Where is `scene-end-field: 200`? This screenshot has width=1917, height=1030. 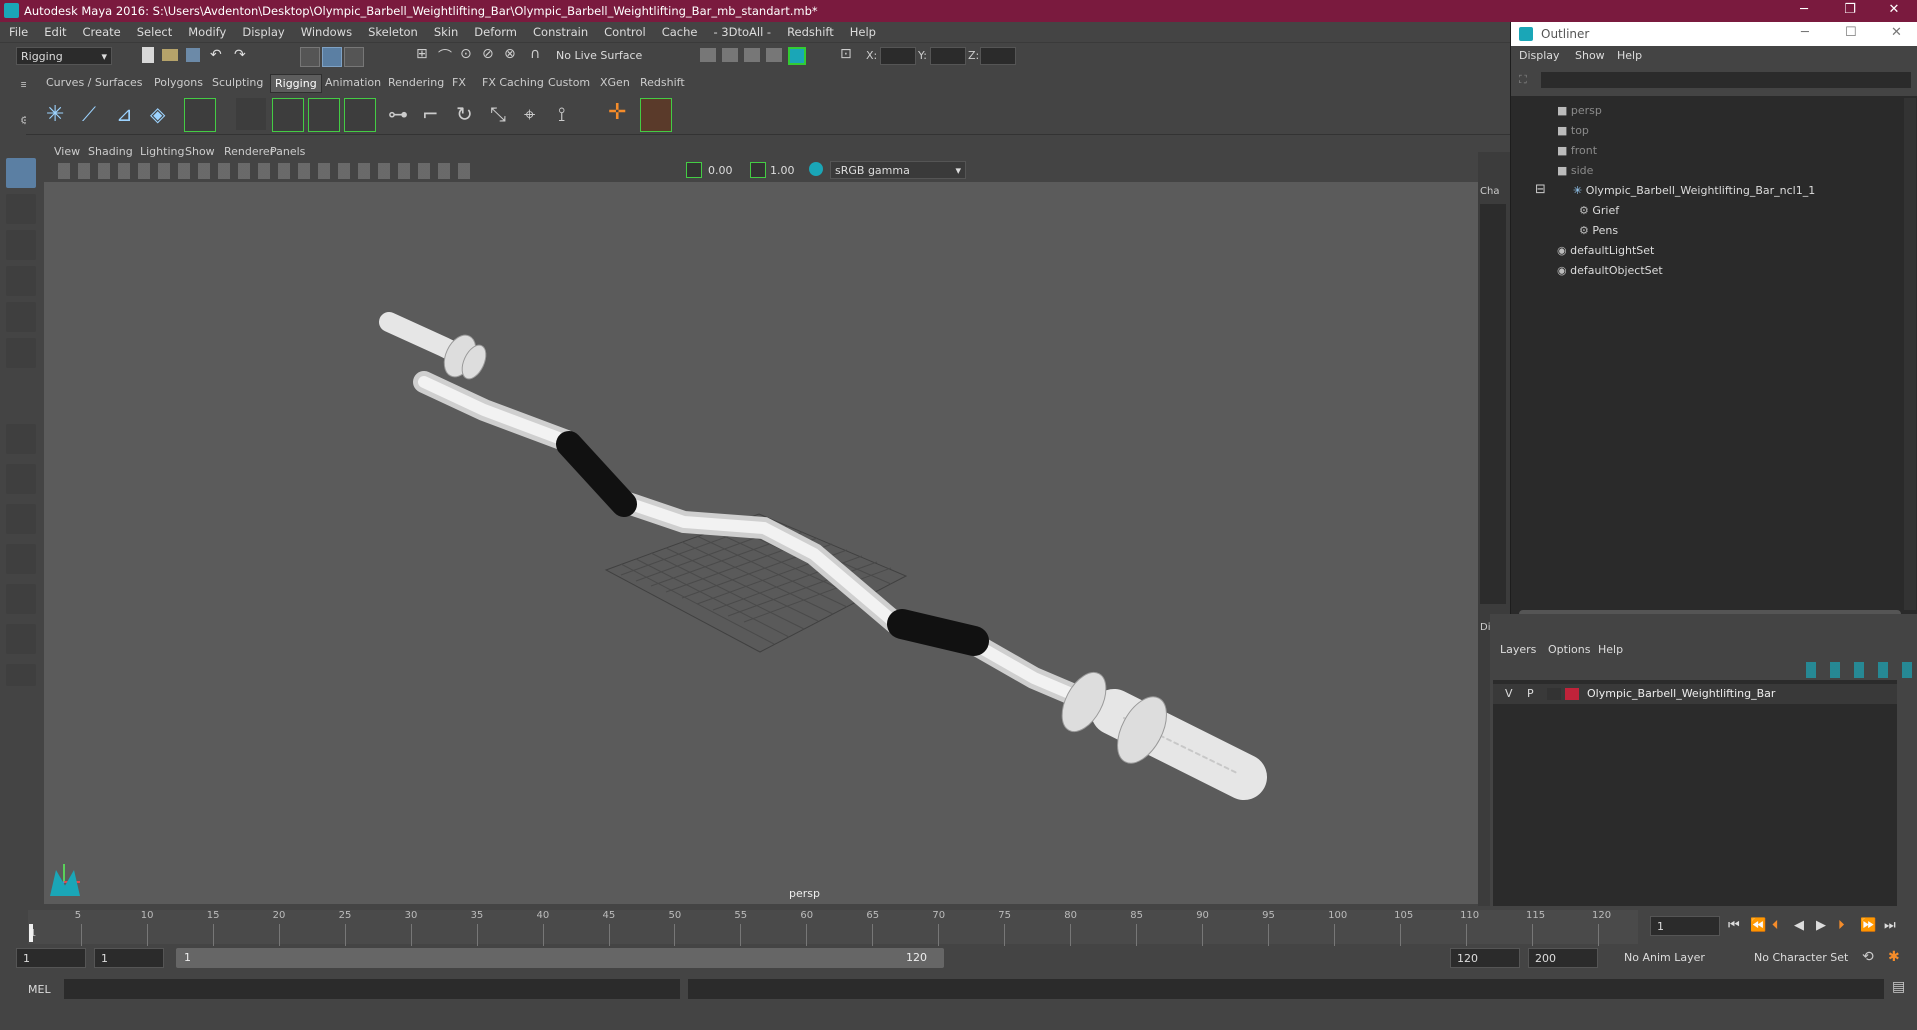 scene-end-field: 200 is located at coordinates (1563, 958).